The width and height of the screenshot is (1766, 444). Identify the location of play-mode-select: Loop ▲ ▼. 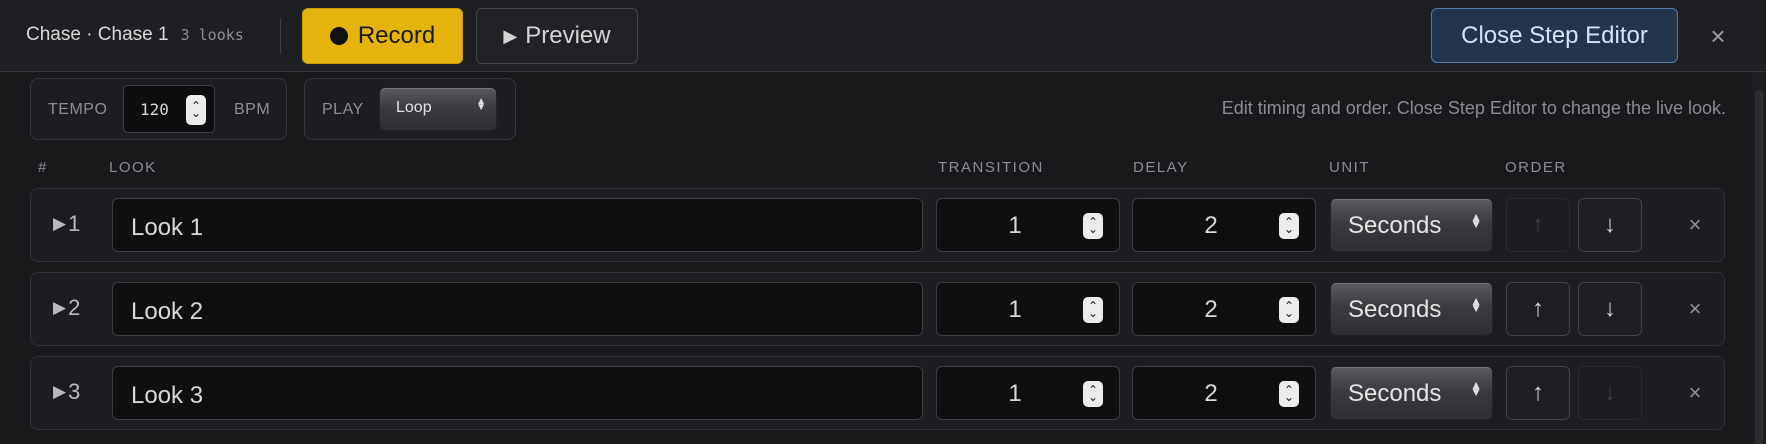
(438, 109).